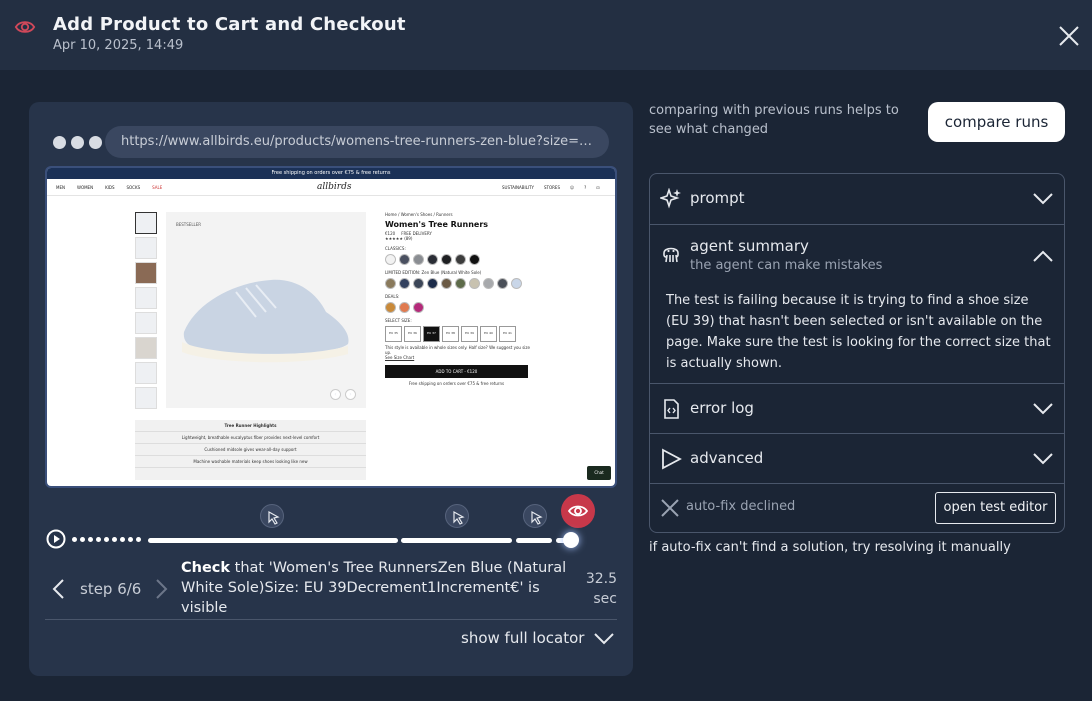  I want to click on page-title: Add Product to Cart and Checkout, so click(229, 24).